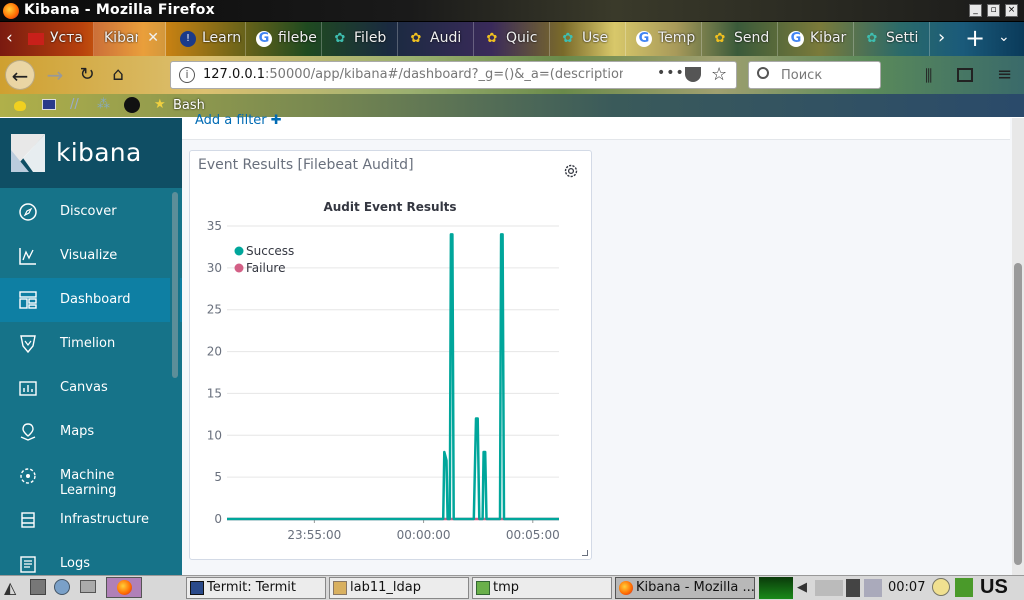 The image size is (1024, 600). What do you see at coordinates (36, 39) in the screenshot?
I see `red-monitor-icon` at bounding box center [36, 39].